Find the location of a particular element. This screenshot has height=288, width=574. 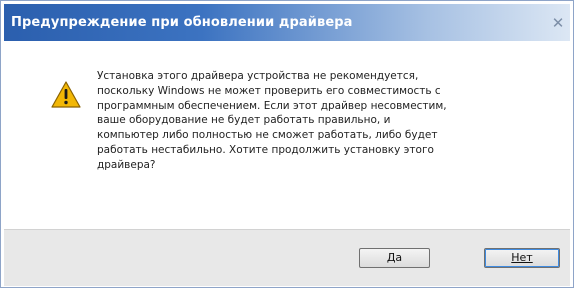

yes-button: Да is located at coordinates (394, 258).